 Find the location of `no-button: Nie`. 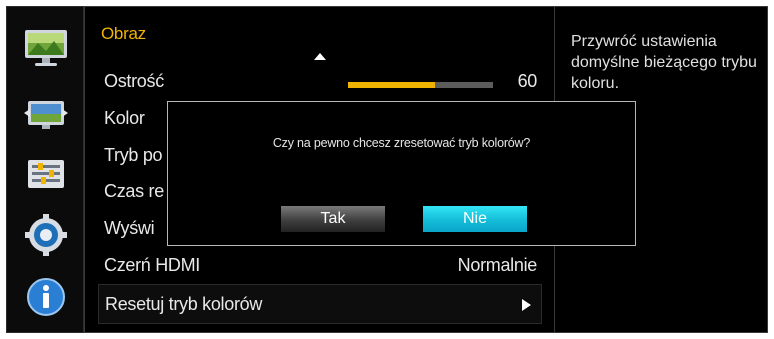

no-button: Nie is located at coordinates (475, 219).